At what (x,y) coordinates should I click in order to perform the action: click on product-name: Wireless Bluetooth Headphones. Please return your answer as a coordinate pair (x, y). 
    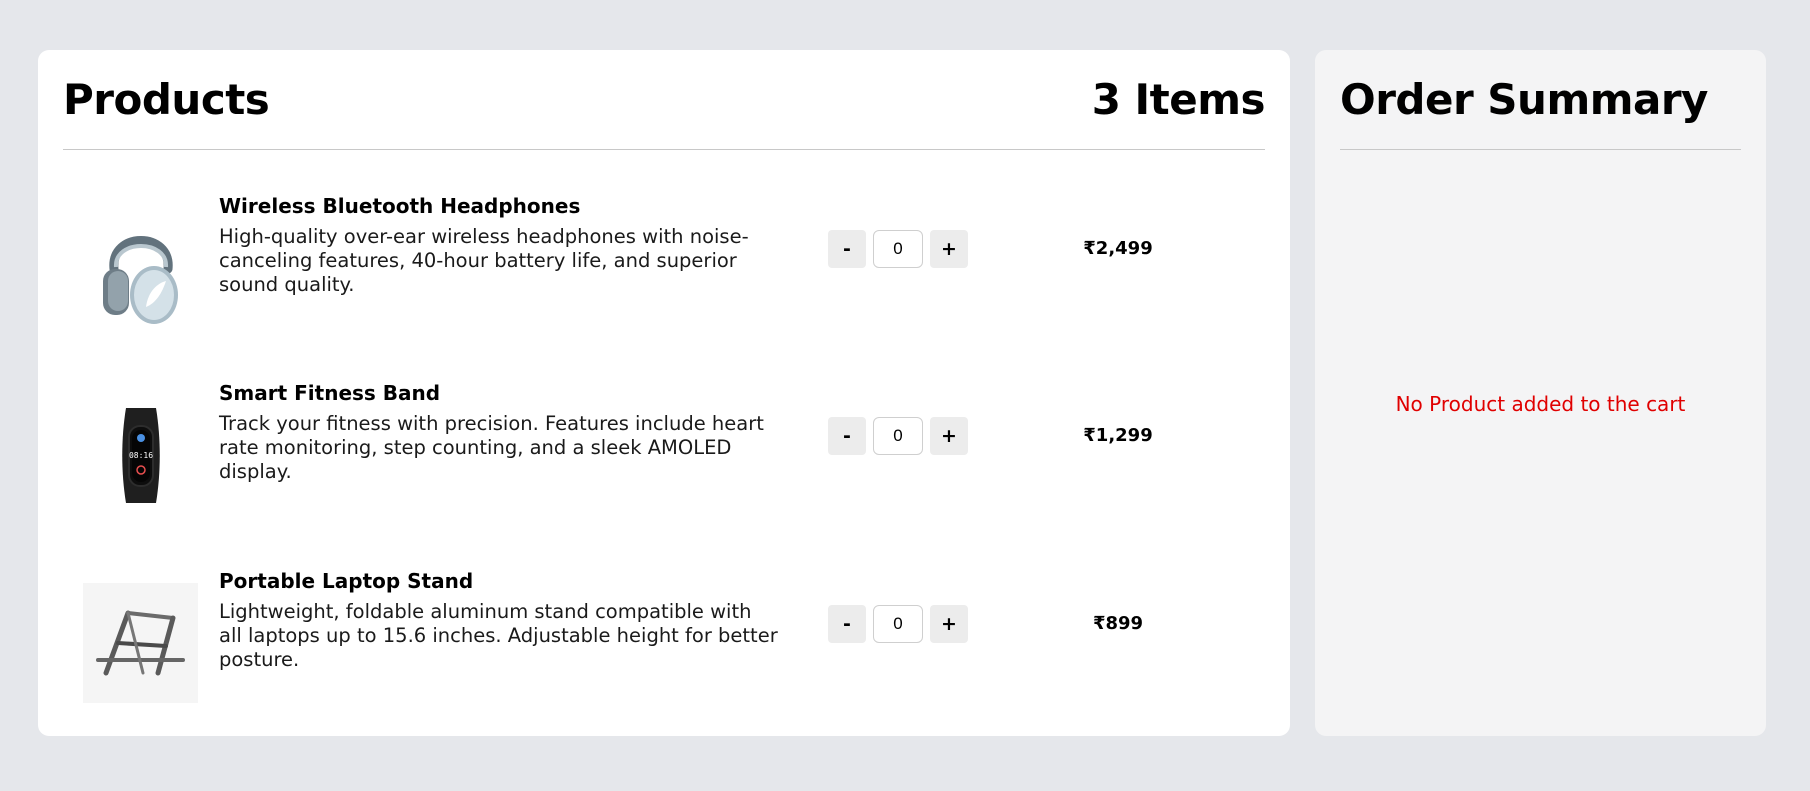
    Looking at the image, I should click on (400, 206).